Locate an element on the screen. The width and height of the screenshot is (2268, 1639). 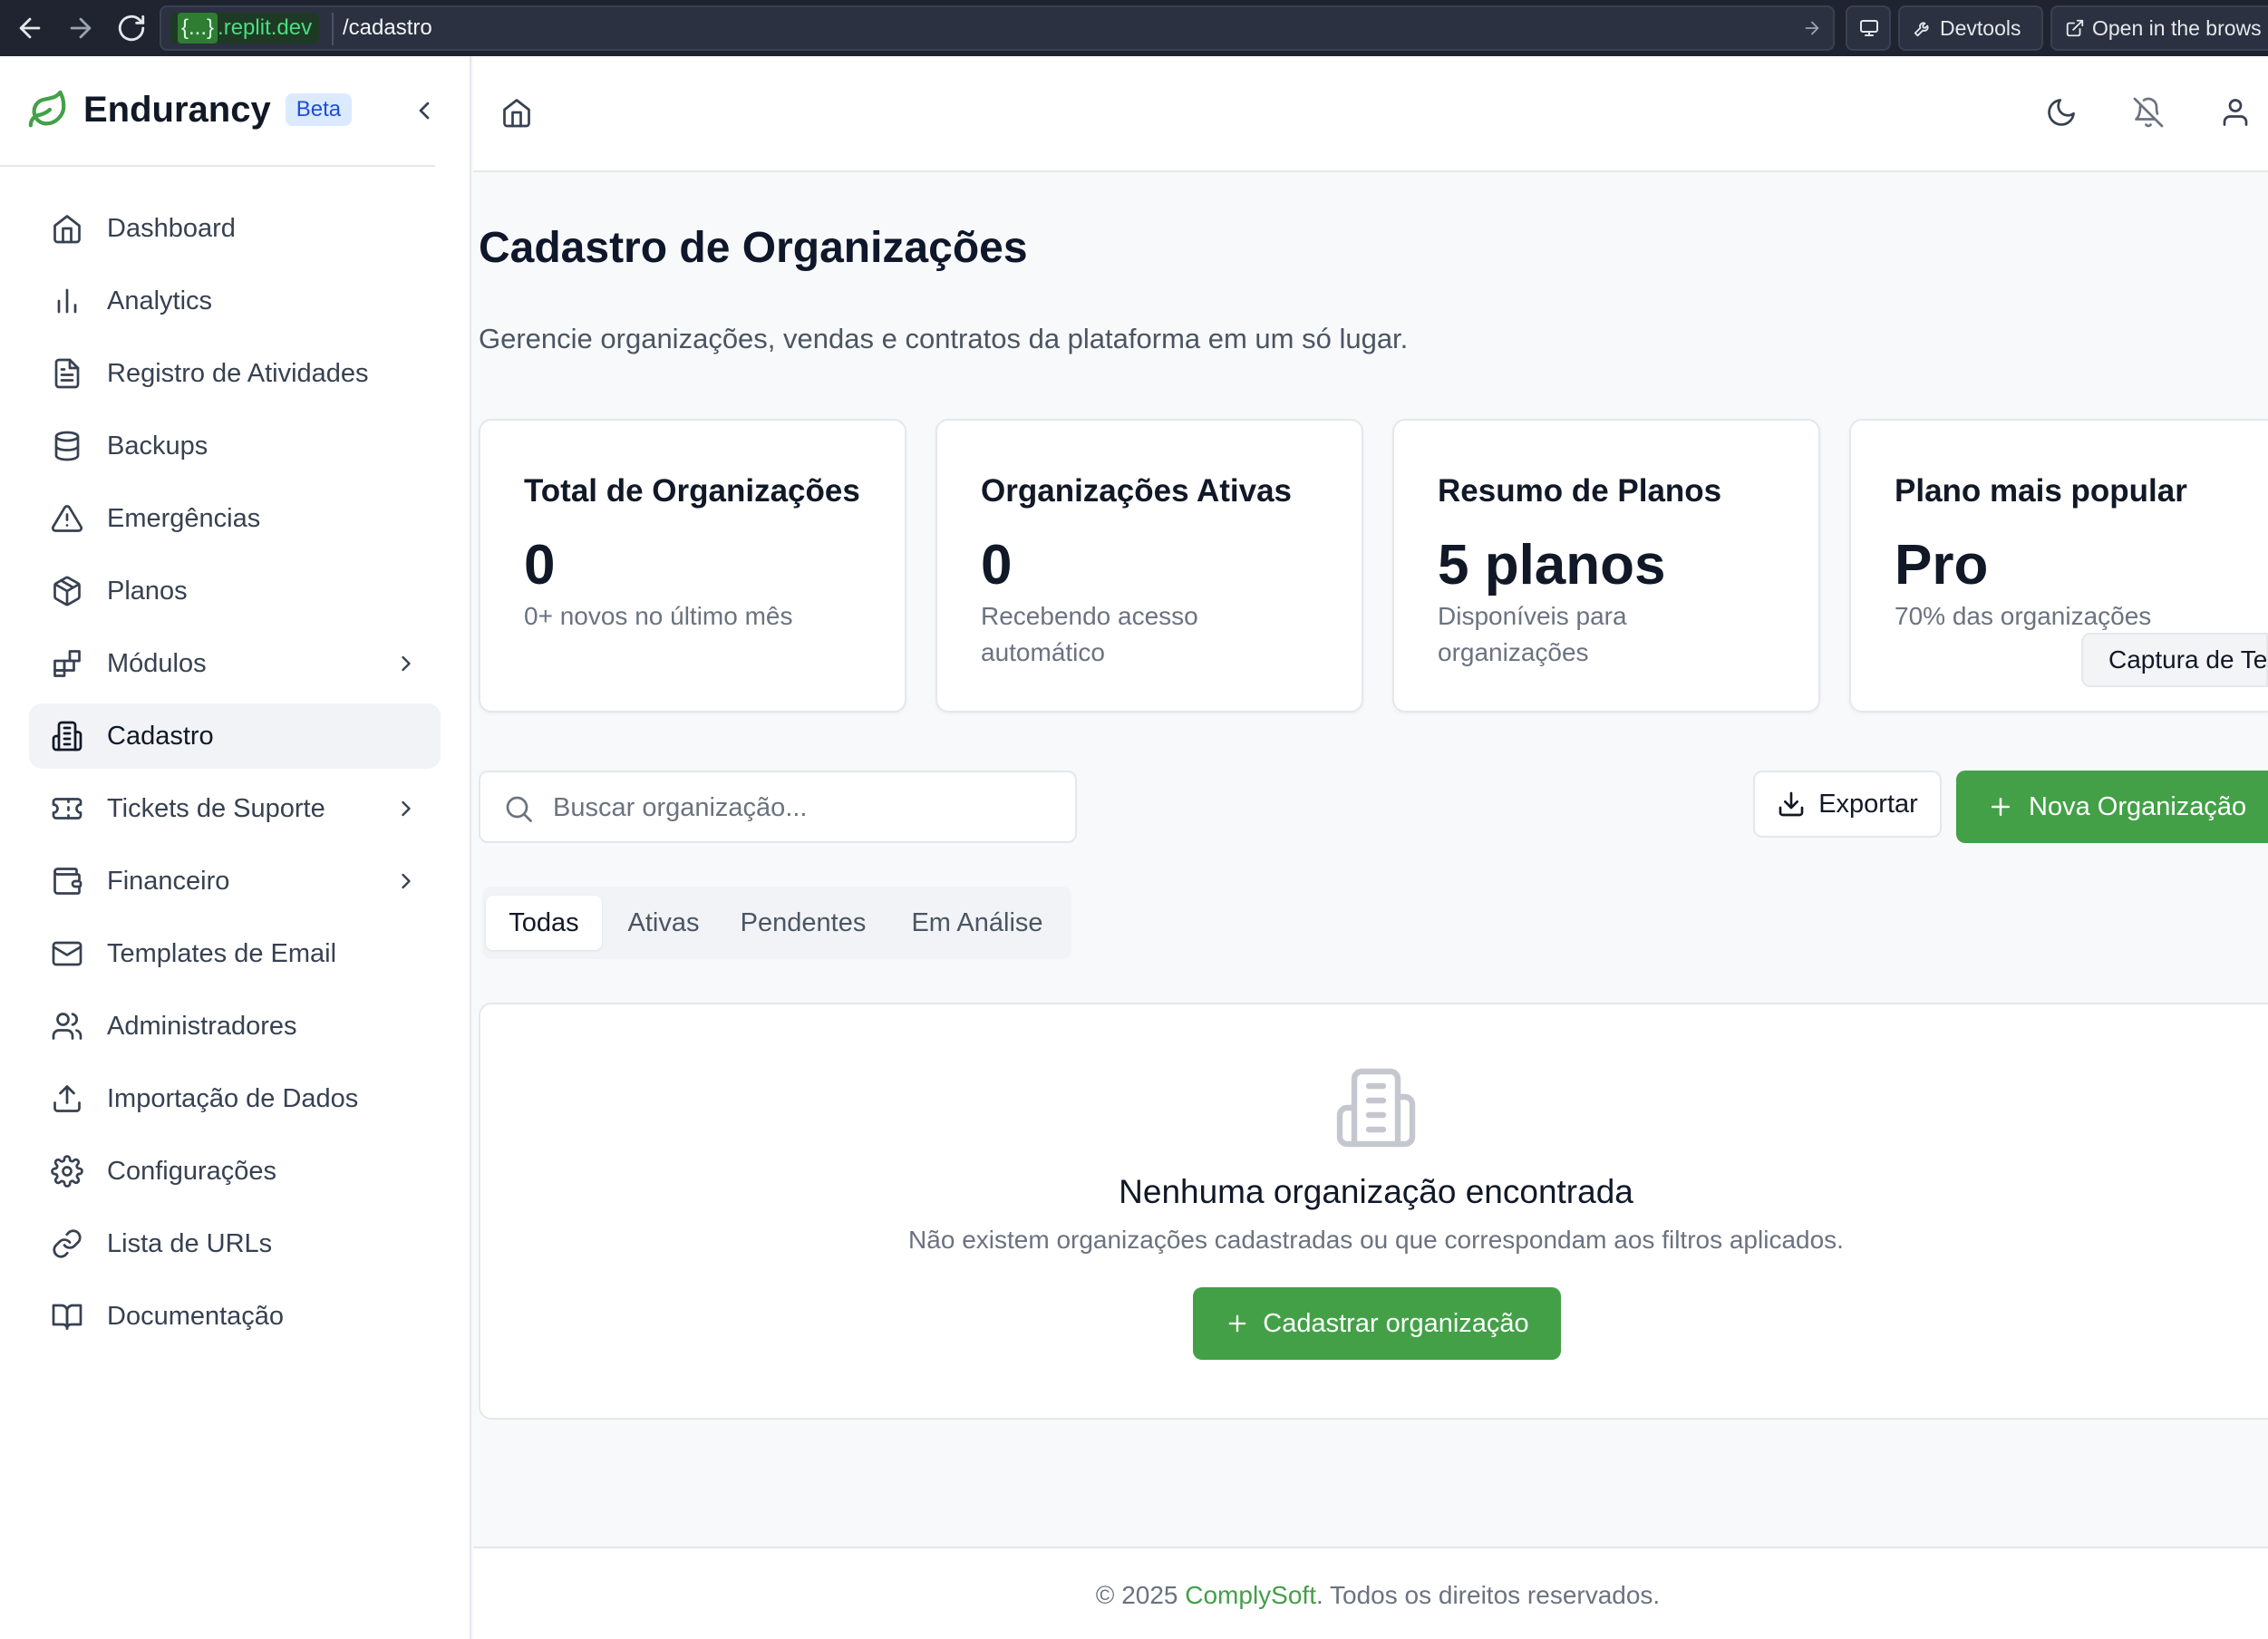
search-box is located at coordinates (778, 807).